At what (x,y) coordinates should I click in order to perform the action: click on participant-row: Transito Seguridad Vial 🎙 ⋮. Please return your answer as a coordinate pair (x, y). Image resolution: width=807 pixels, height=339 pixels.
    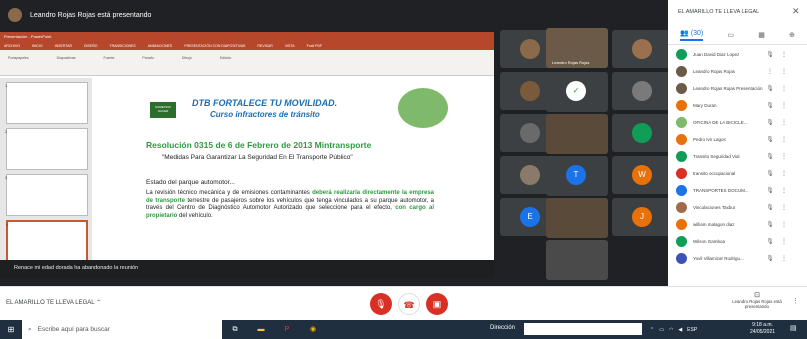
    Looking at the image, I should click on (737, 156).